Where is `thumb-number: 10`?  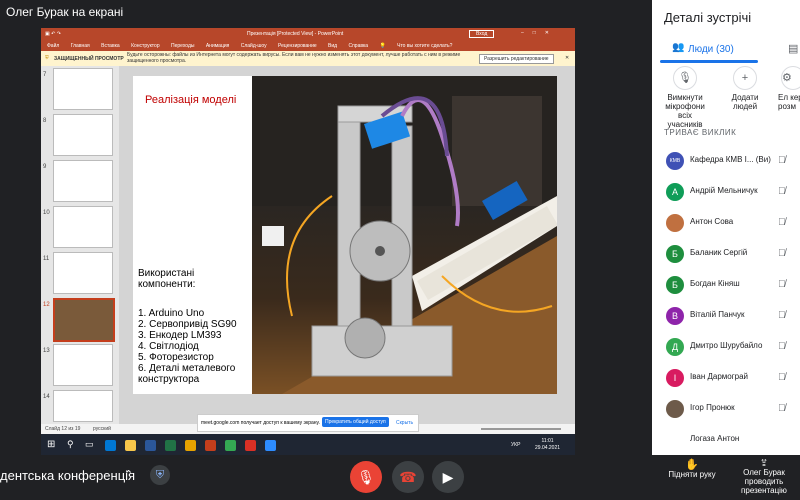
thumb-number: 10 is located at coordinates (46, 213).